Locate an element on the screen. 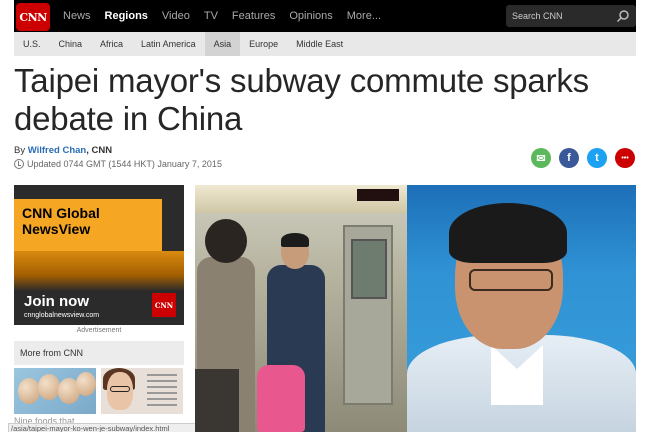 The width and height of the screenshot is (650, 432). ad-url: cnnglobalnewsview.com is located at coordinates (62, 315).